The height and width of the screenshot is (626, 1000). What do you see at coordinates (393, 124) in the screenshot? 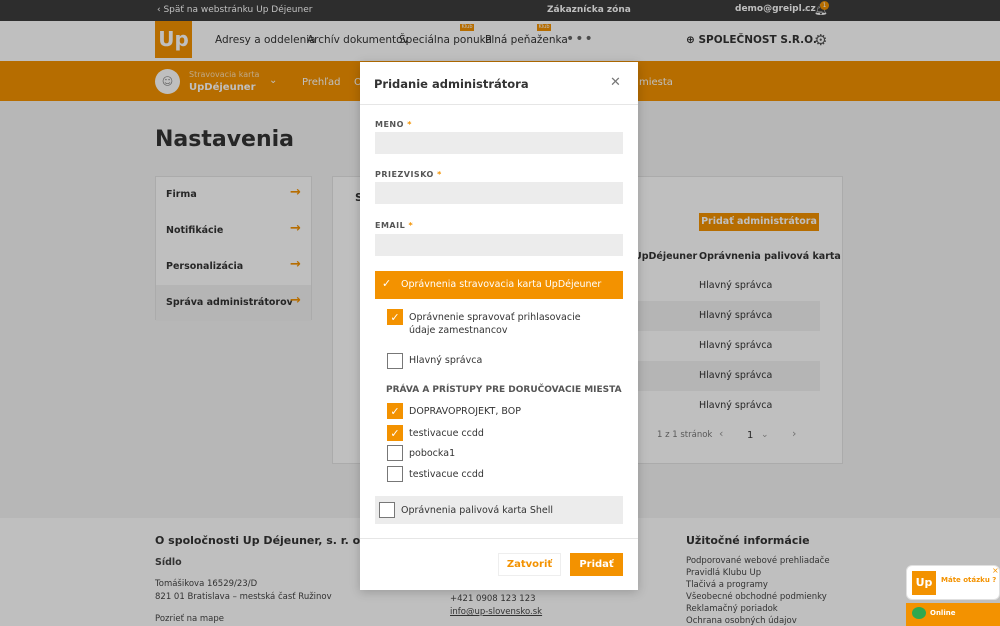
I see `name-label: MENO *` at bounding box center [393, 124].